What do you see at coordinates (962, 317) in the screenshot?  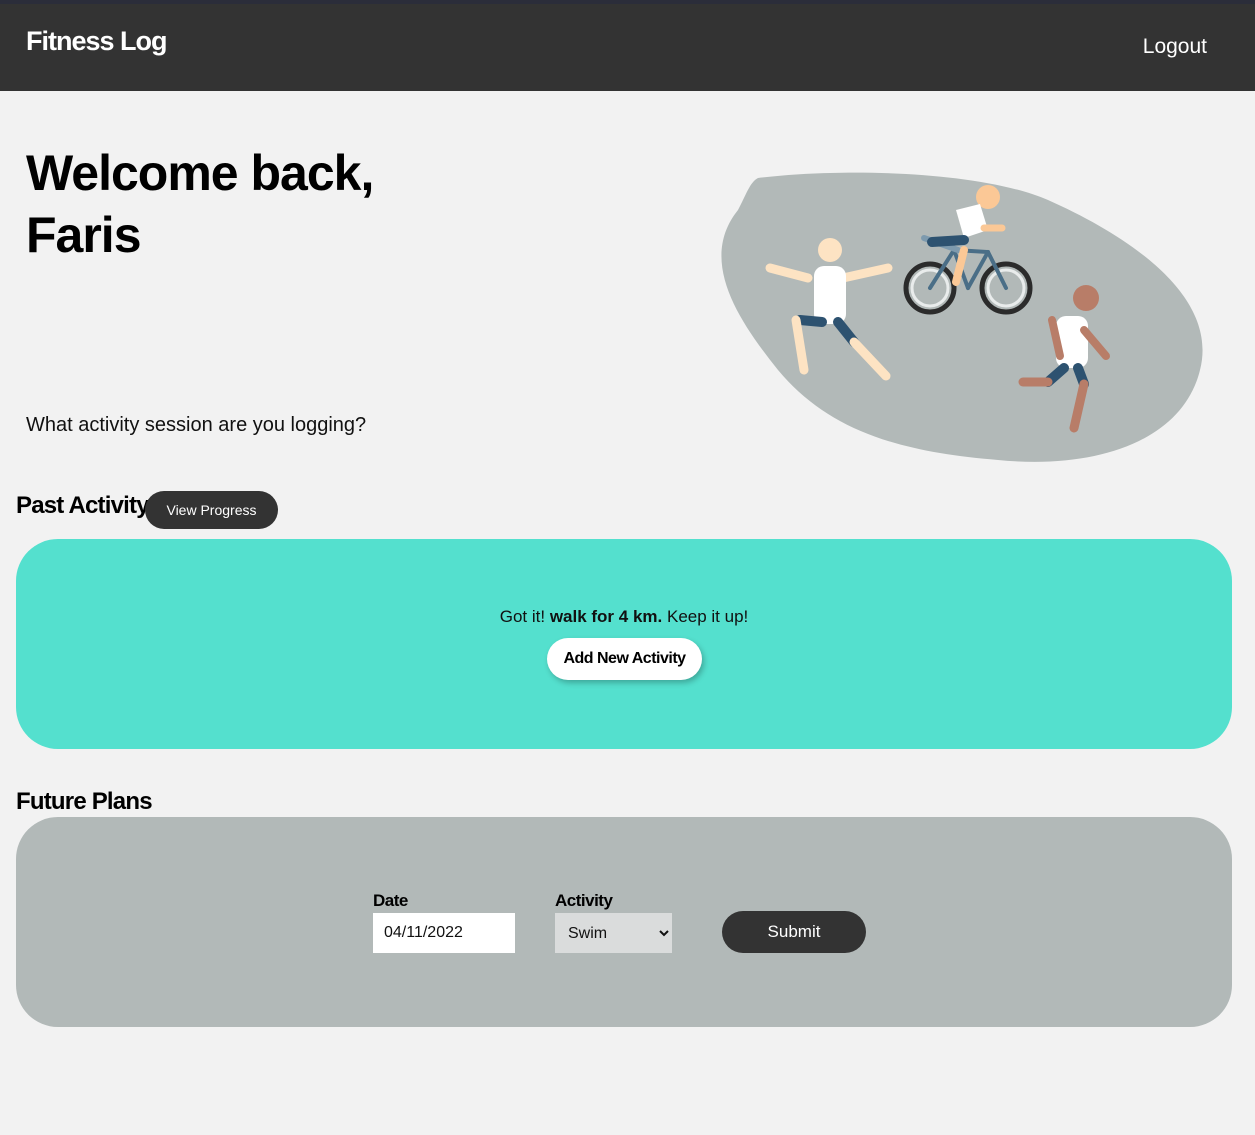 I see `people-exercising-illustration` at bounding box center [962, 317].